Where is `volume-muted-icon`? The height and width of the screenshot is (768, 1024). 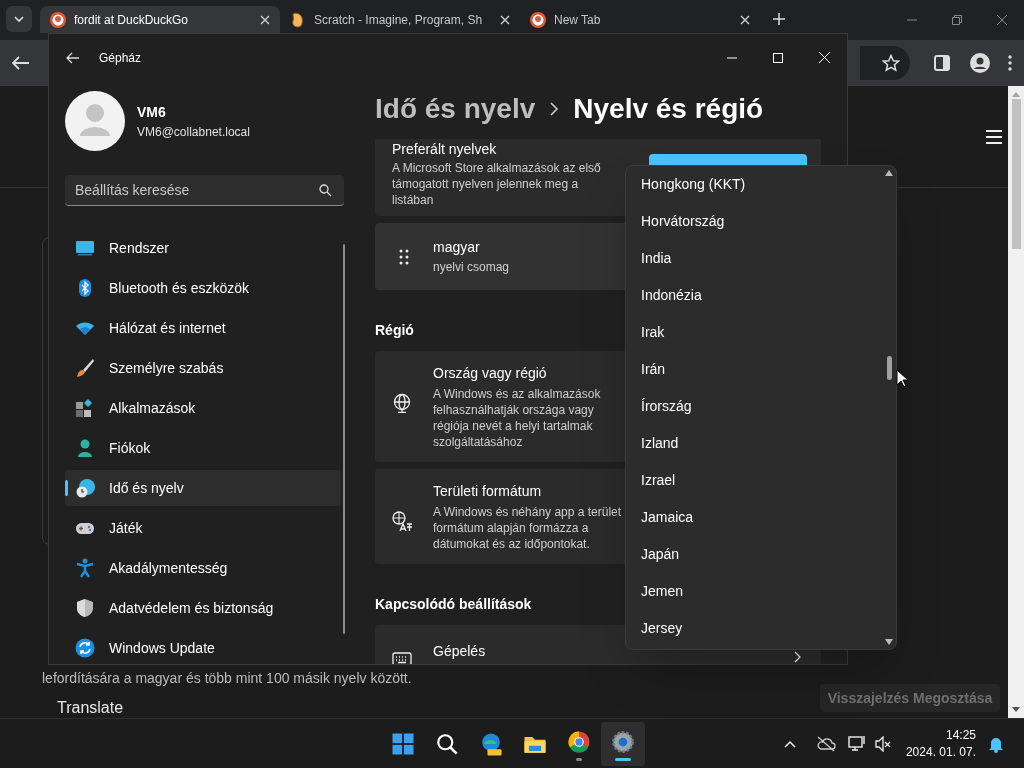 volume-muted-icon is located at coordinates (882, 743).